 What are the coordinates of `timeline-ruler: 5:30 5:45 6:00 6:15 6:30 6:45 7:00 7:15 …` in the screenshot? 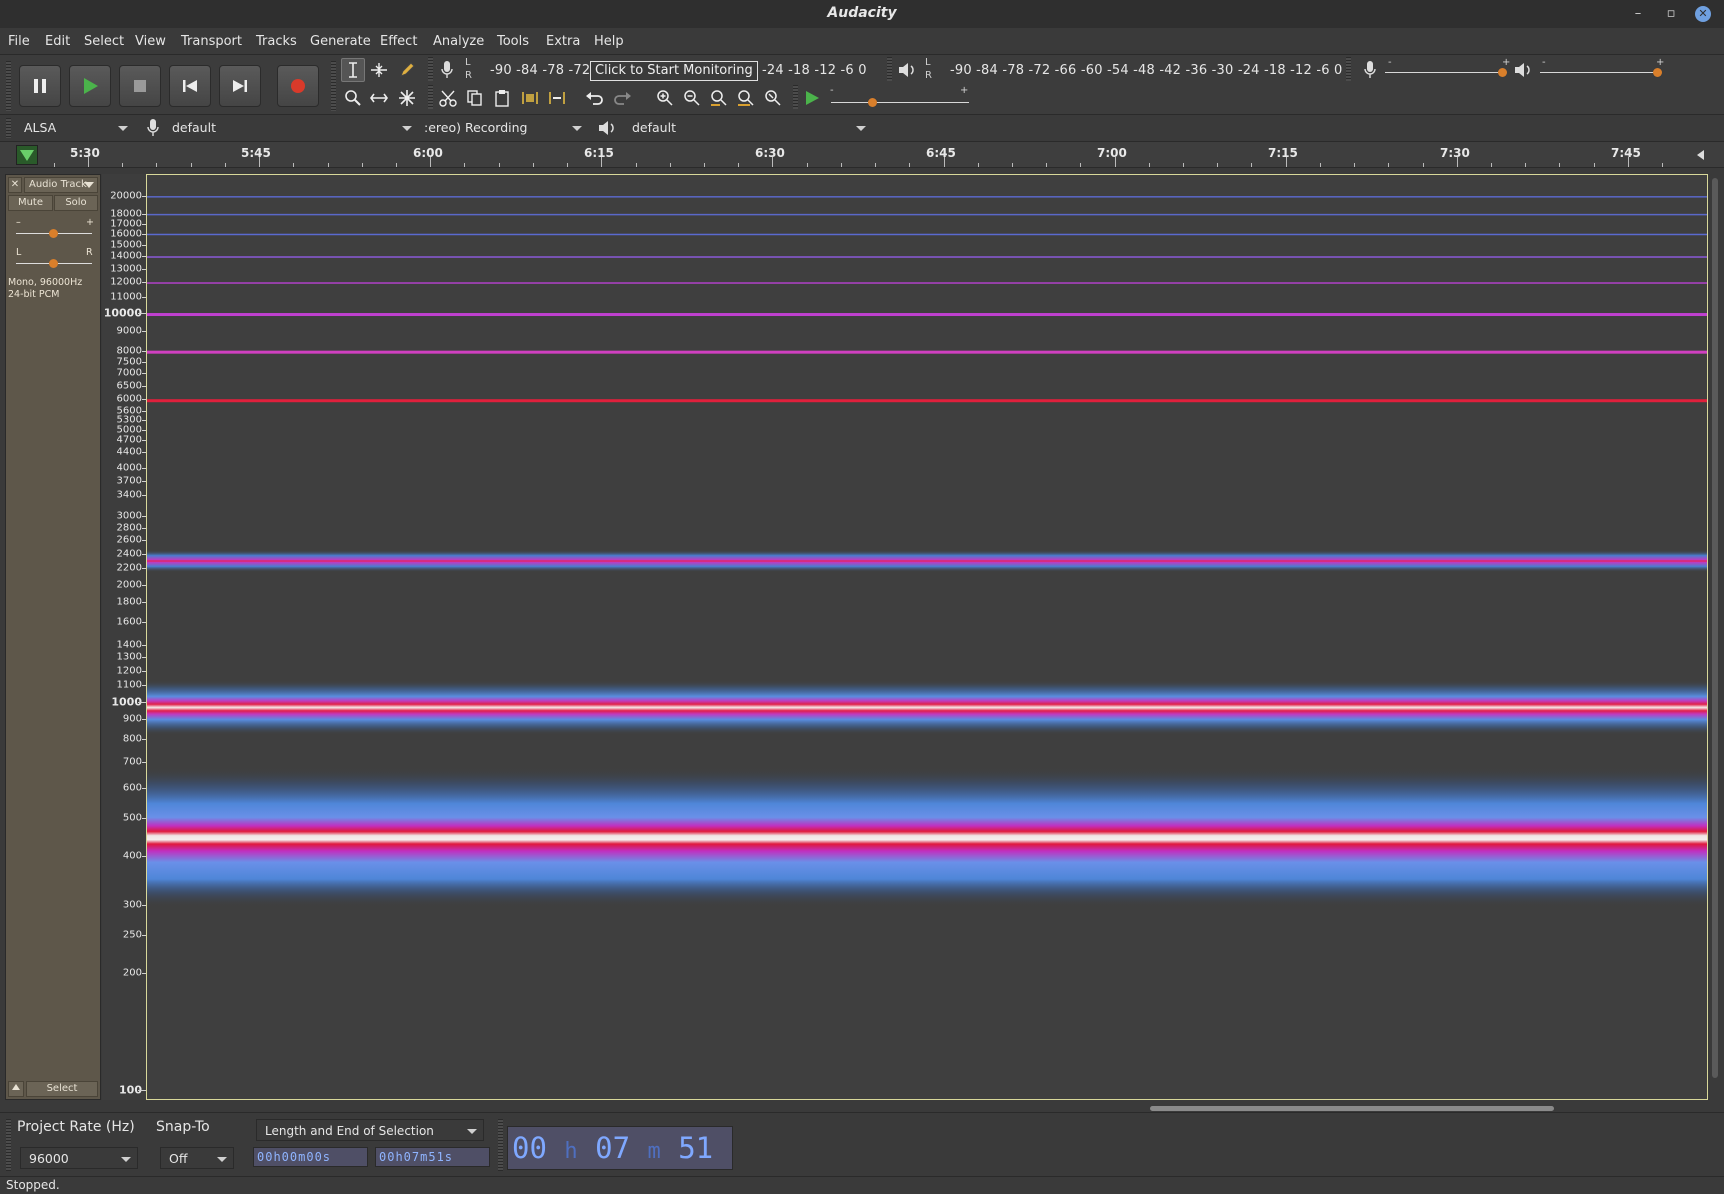 It's located at (862, 154).